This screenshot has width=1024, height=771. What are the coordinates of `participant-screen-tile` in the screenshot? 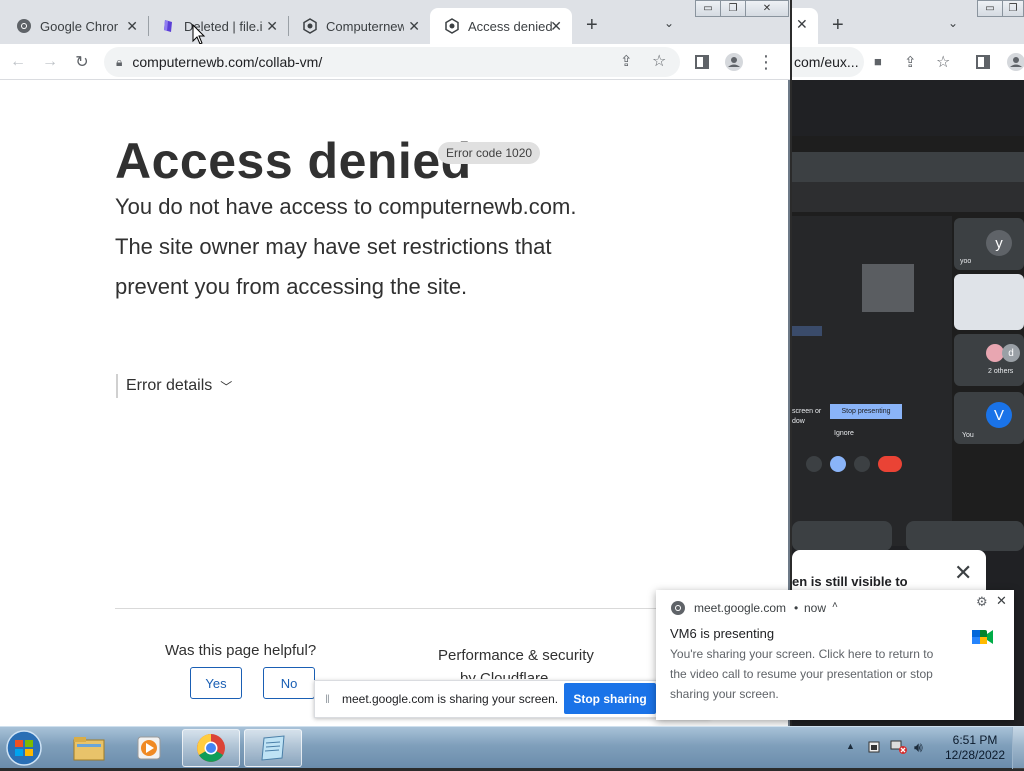 It's located at (989, 302).